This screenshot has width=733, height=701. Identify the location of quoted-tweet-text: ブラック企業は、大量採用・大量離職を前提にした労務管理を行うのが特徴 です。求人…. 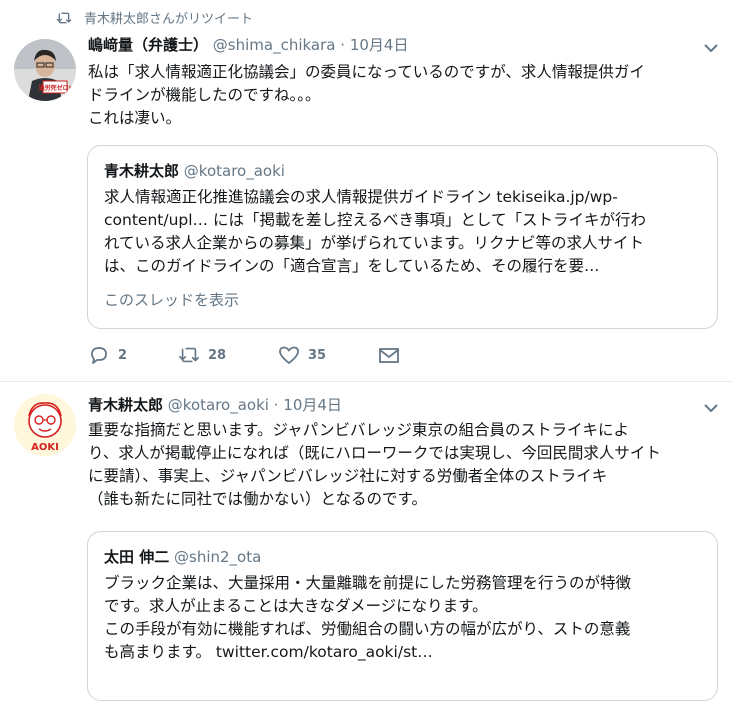
(403, 618).